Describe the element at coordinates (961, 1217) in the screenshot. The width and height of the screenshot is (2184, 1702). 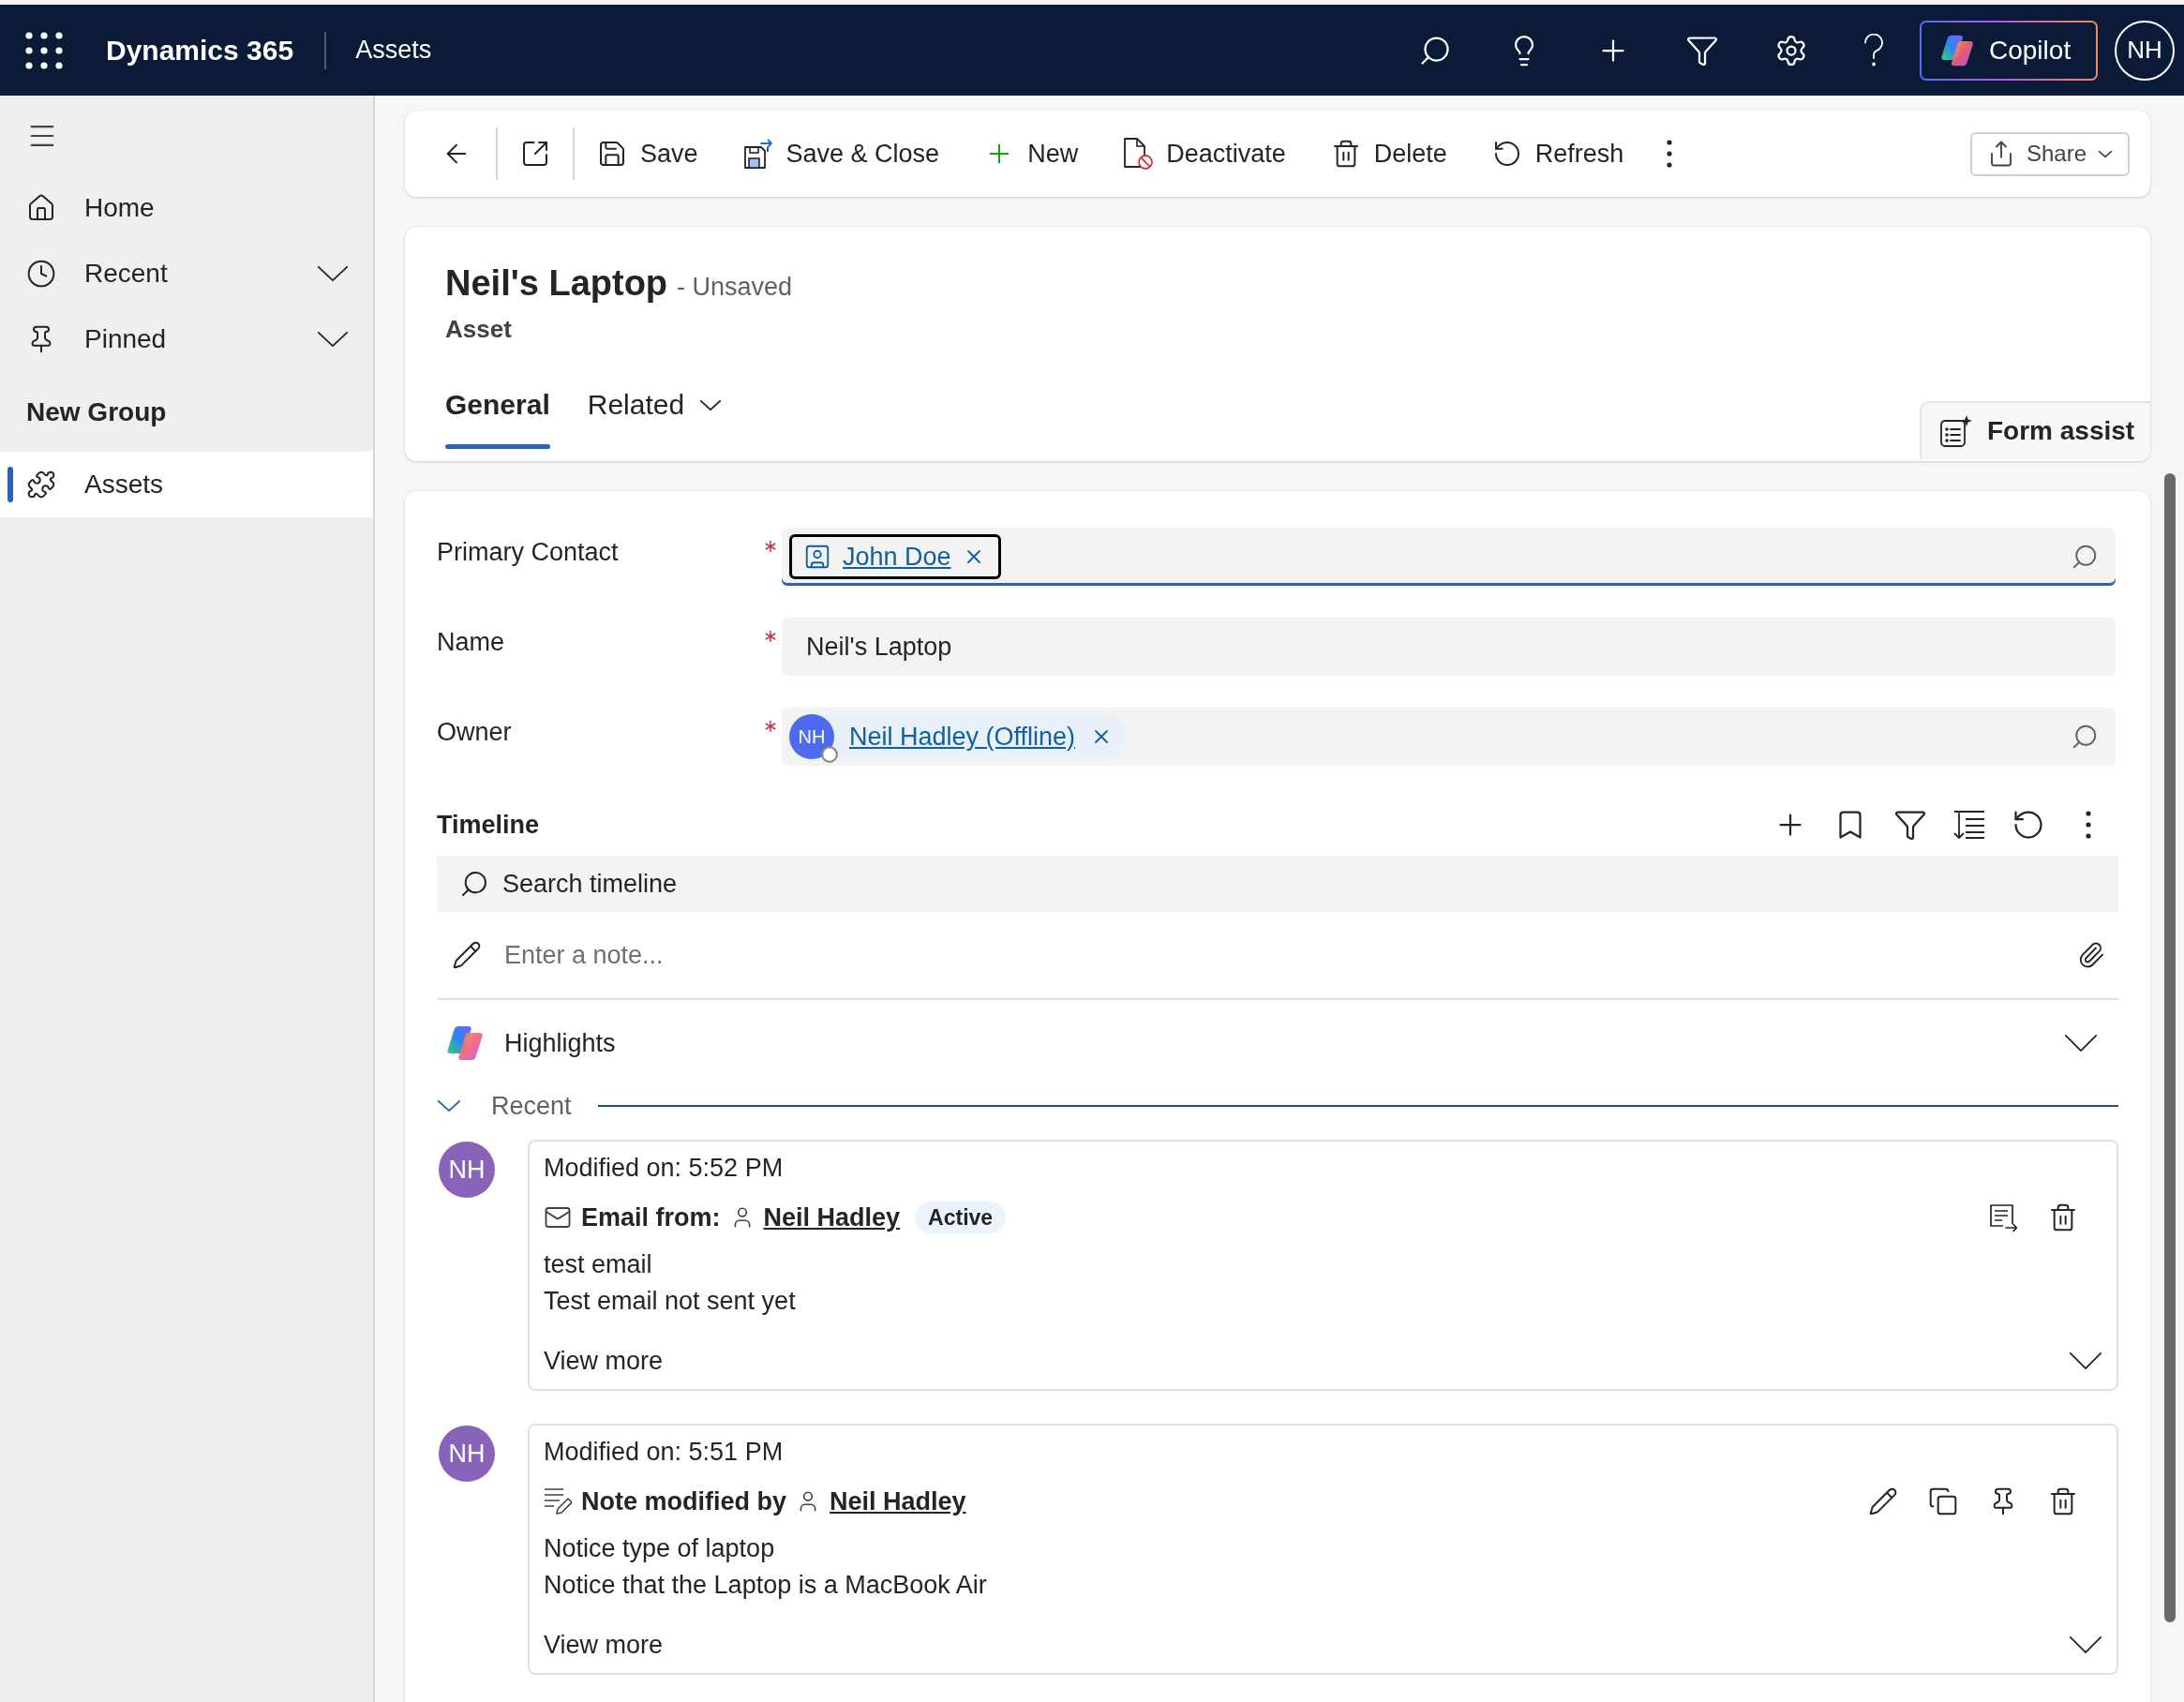
I see `status-badge: Active` at that location.